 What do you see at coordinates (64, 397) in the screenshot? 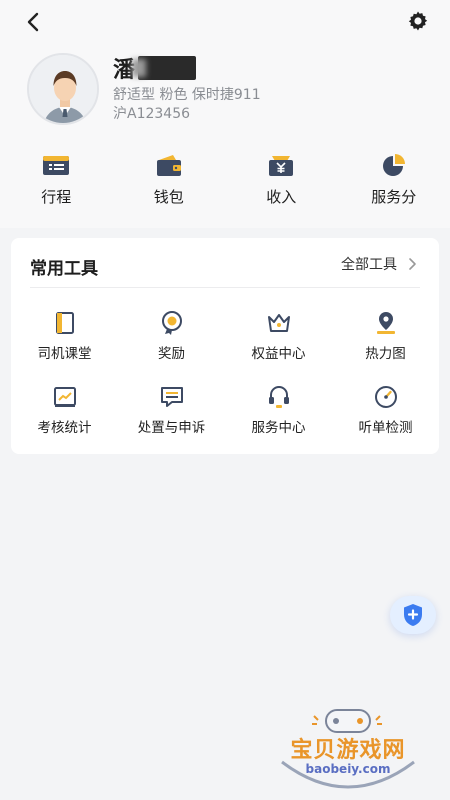
I see `stats-icon` at bounding box center [64, 397].